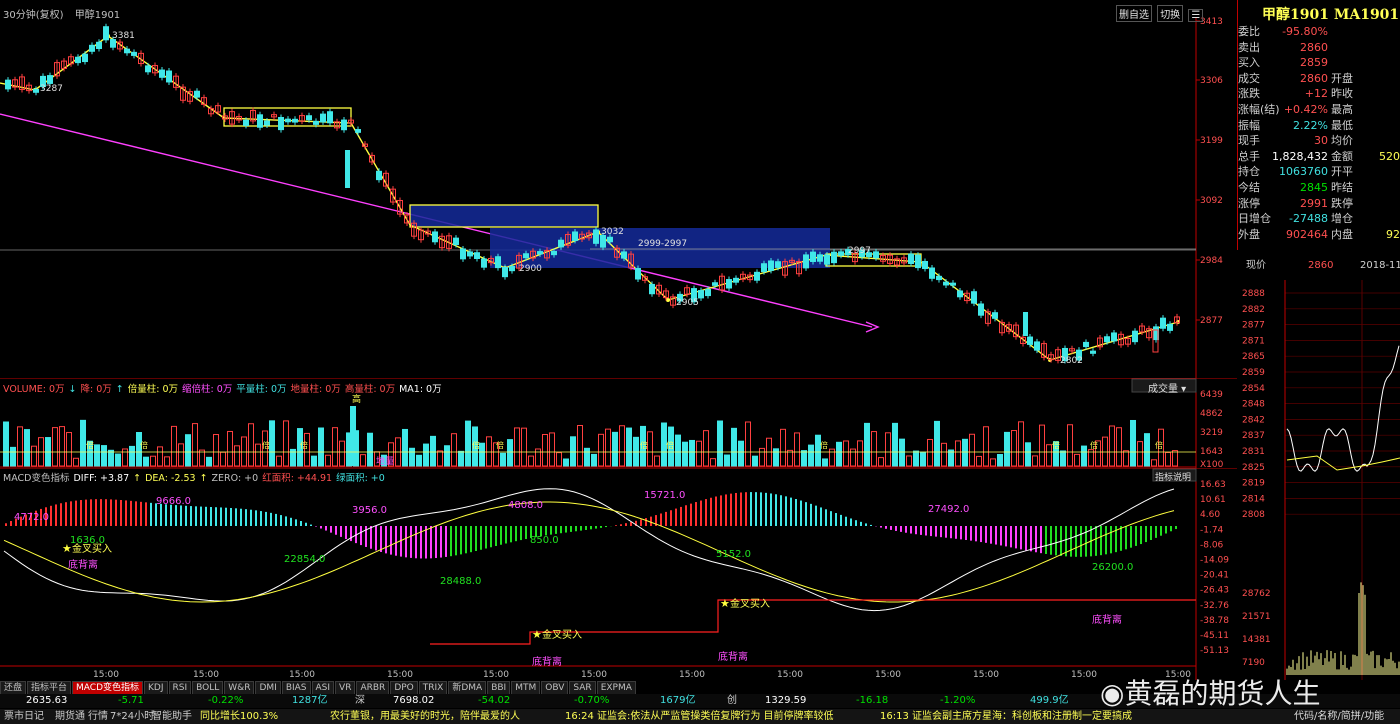 This screenshot has height=724, width=1400. I want to click on intraday-y-tick: 2871, so click(1253, 341).